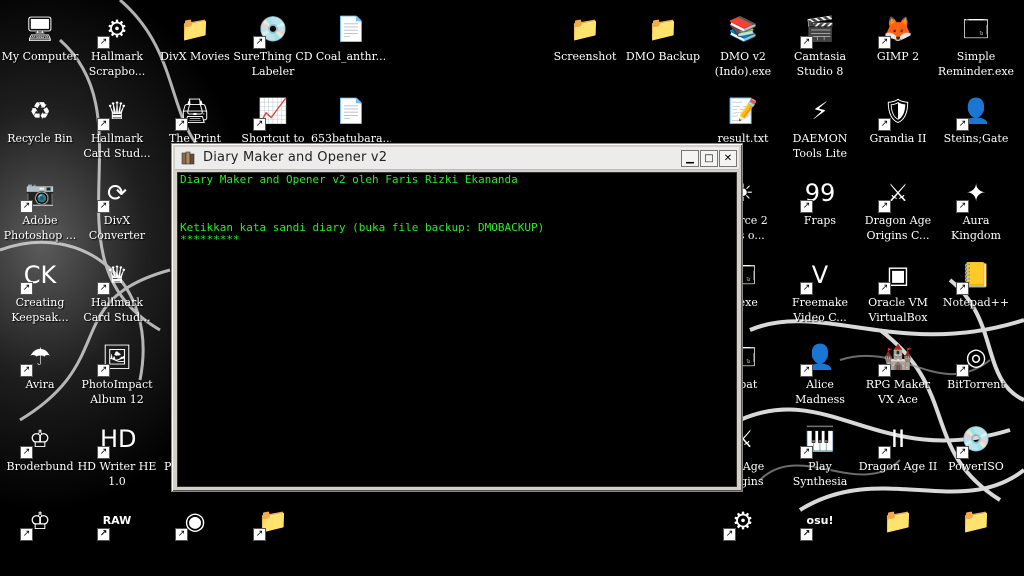 The height and width of the screenshot is (576, 1024). I want to click on desktop-icon: ▣ ↗ Oracle VM VirtualBox, so click(898, 290).